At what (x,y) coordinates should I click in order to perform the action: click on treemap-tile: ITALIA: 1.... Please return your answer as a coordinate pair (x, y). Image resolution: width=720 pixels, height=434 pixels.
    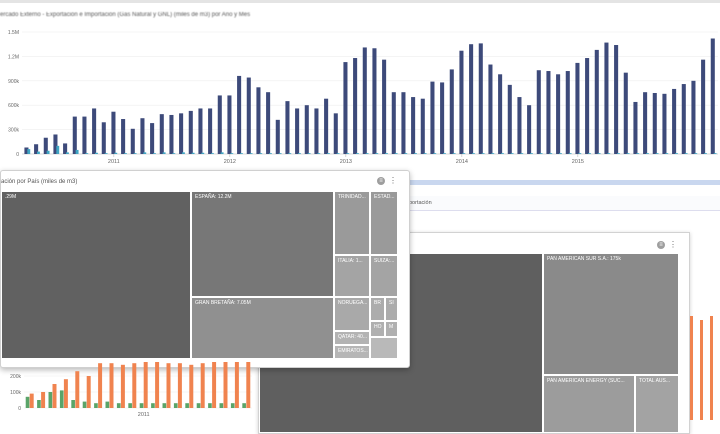
    Looking at the image, I should click on (352, 276).